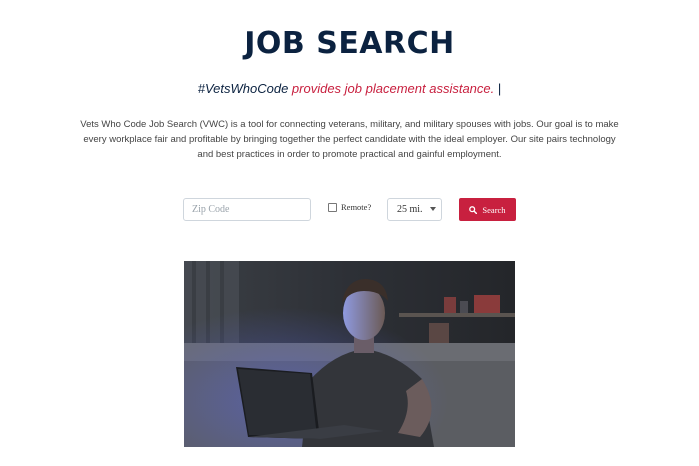 This screenshot has width=699, height=466. What do you see at coordinates (391, 88) in the screenshot?
I see `tagline-text: provides job placement assistance.` at bounding box center [391, 88].